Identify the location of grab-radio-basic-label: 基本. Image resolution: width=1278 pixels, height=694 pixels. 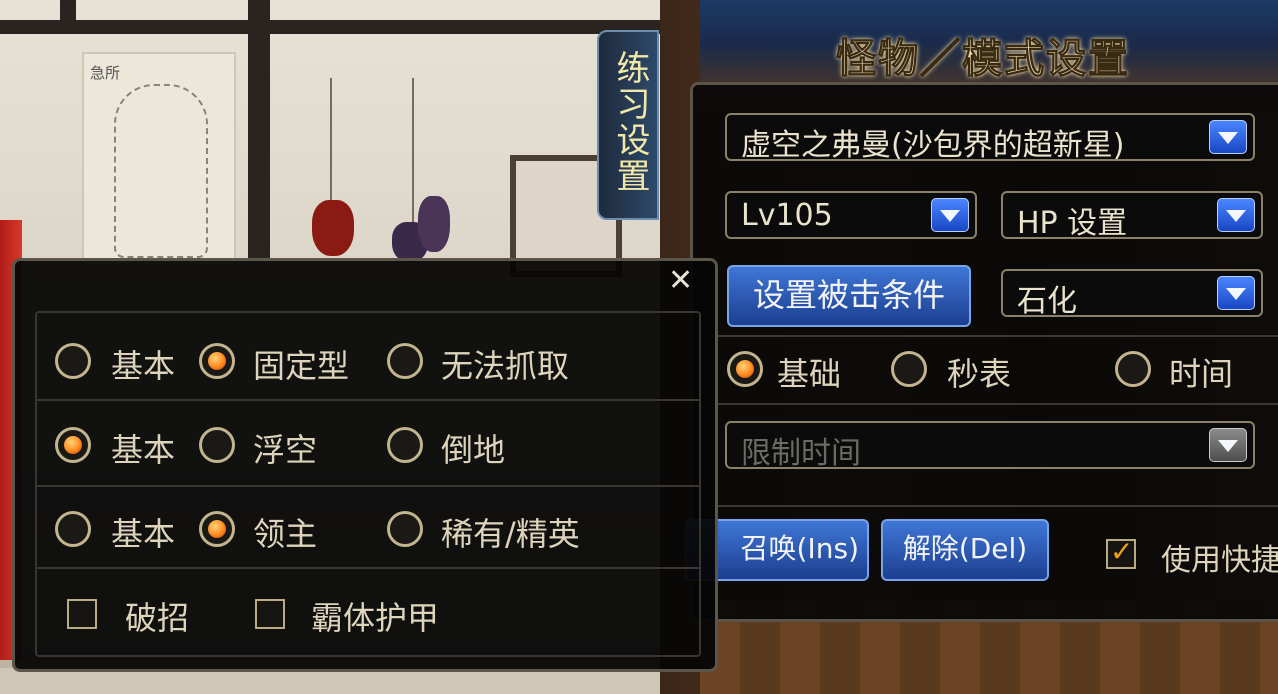
(143, 366).